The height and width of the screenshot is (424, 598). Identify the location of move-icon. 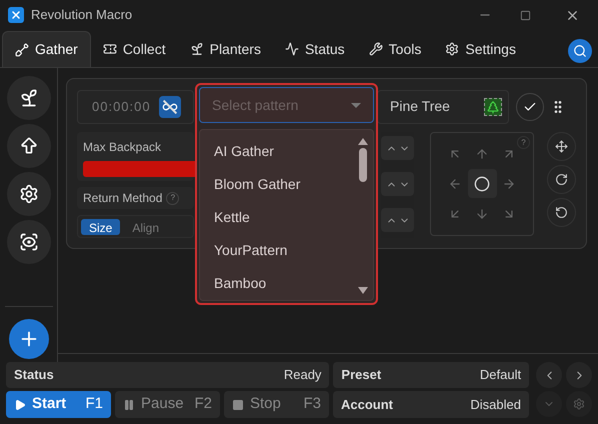
(561, 146).